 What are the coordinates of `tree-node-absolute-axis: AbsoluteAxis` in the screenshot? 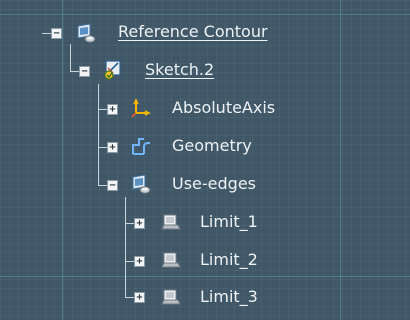 It's located at (223, 108).